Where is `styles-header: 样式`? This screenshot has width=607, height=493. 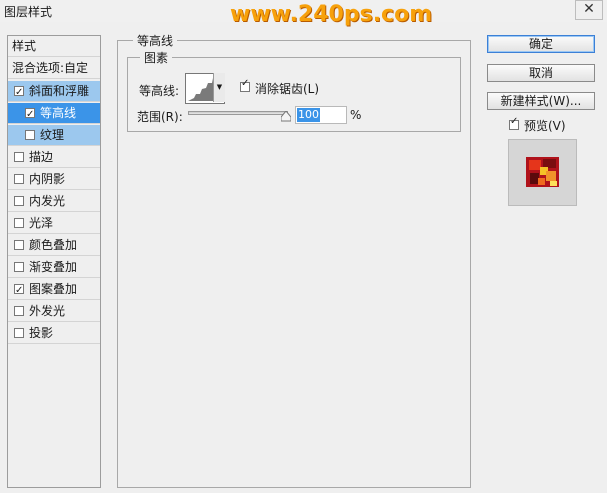 styles-header: 样式 is located at coordinates (54, 46).